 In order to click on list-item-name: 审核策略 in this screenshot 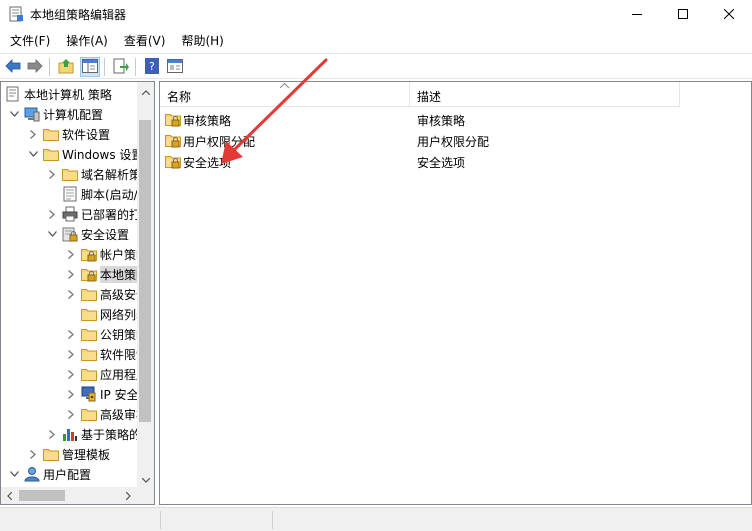, I will do `click(207, 121)`.